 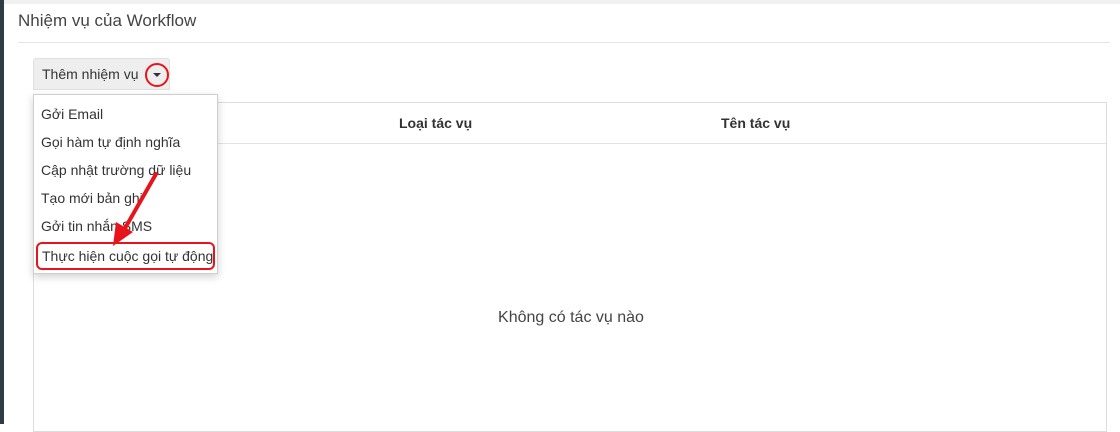 I want to click on caret-down-icon, so click(x=157, y=75).